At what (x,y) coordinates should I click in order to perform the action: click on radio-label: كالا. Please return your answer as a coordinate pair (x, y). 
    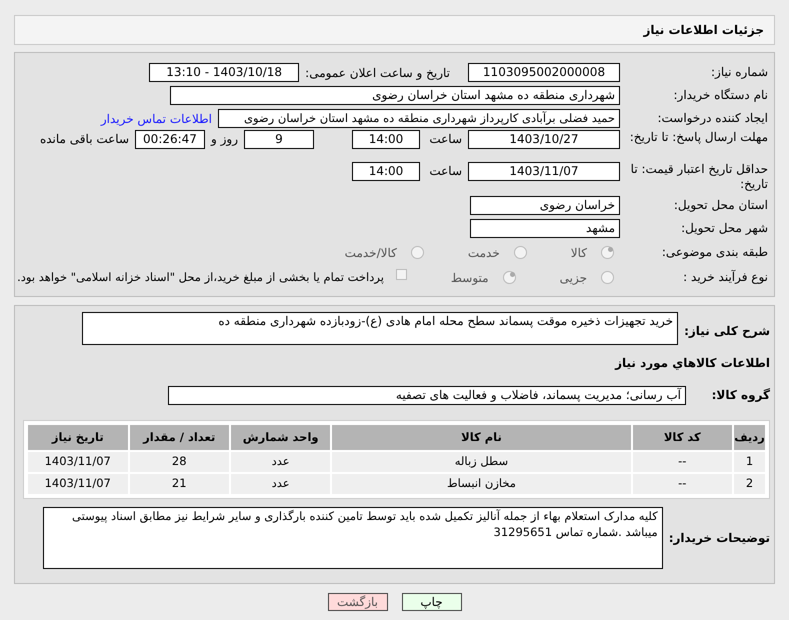
    Looking at the image, I should click on (578, 253).